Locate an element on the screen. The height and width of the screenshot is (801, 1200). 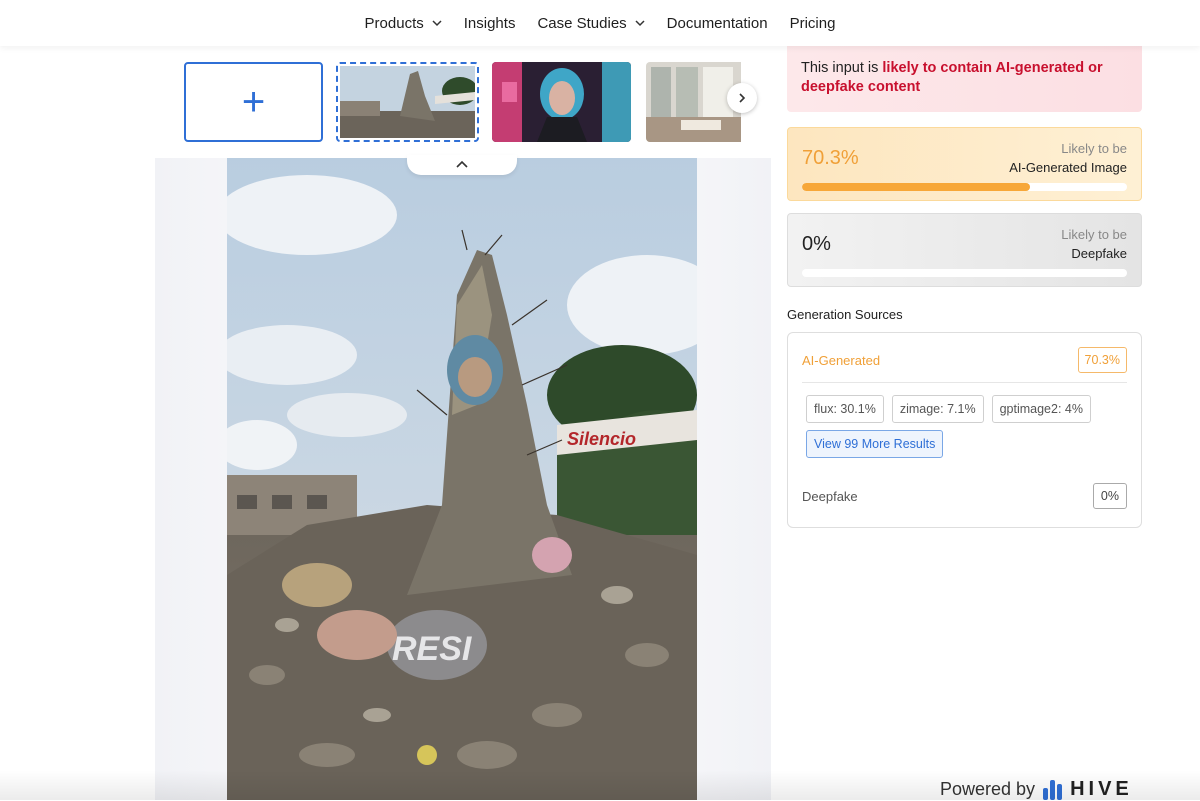
nav-insights-label: Insights is located at coordinates (489, 23).